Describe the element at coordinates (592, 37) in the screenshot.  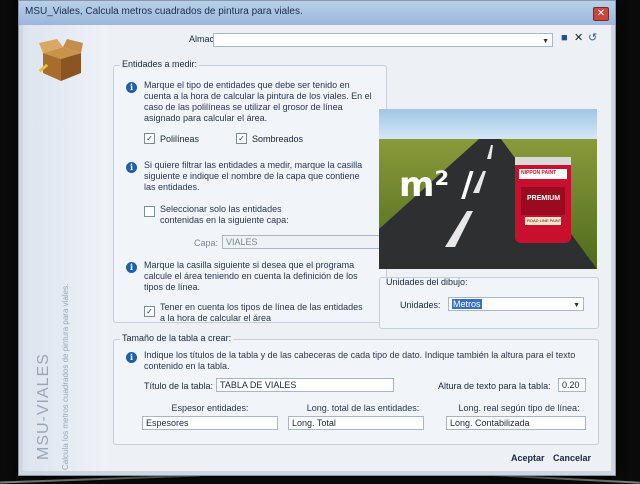
I see `undo-icon: ↺` at that location.